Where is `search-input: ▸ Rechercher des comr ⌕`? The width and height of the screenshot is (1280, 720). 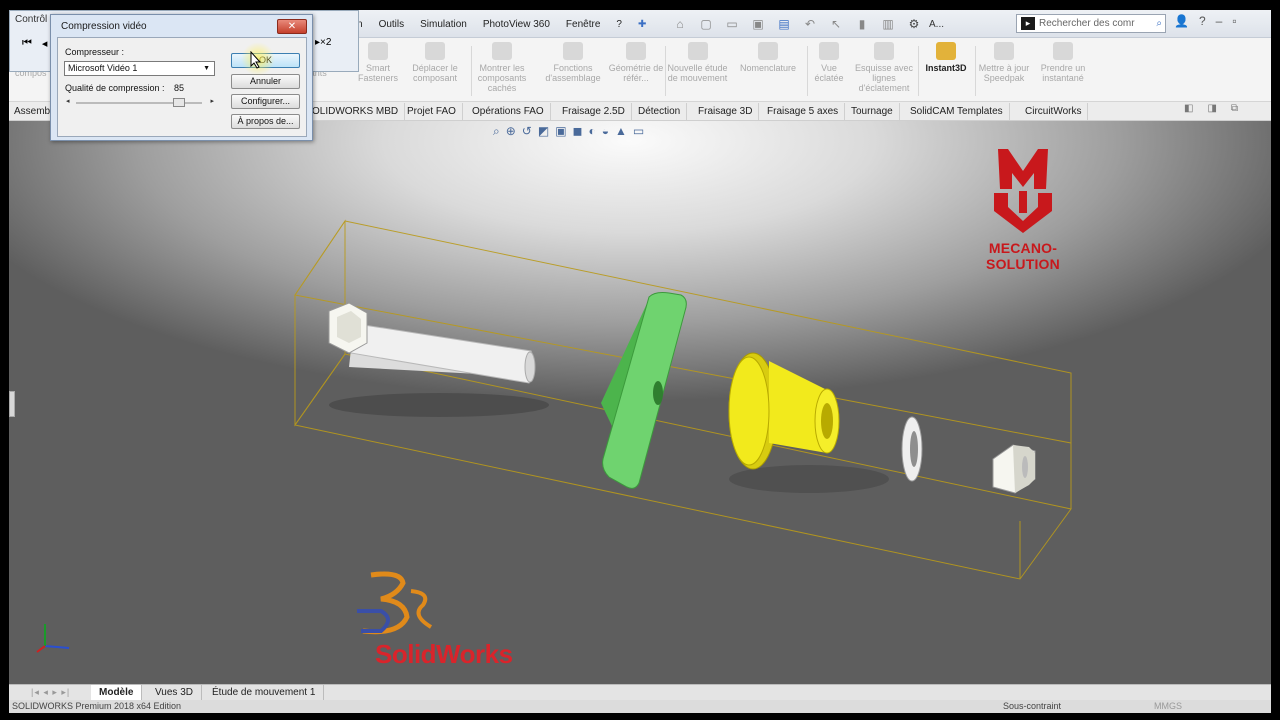
search-input: ▸ Rechercher des comr ⌕ is located at coordinates (1091, 23).